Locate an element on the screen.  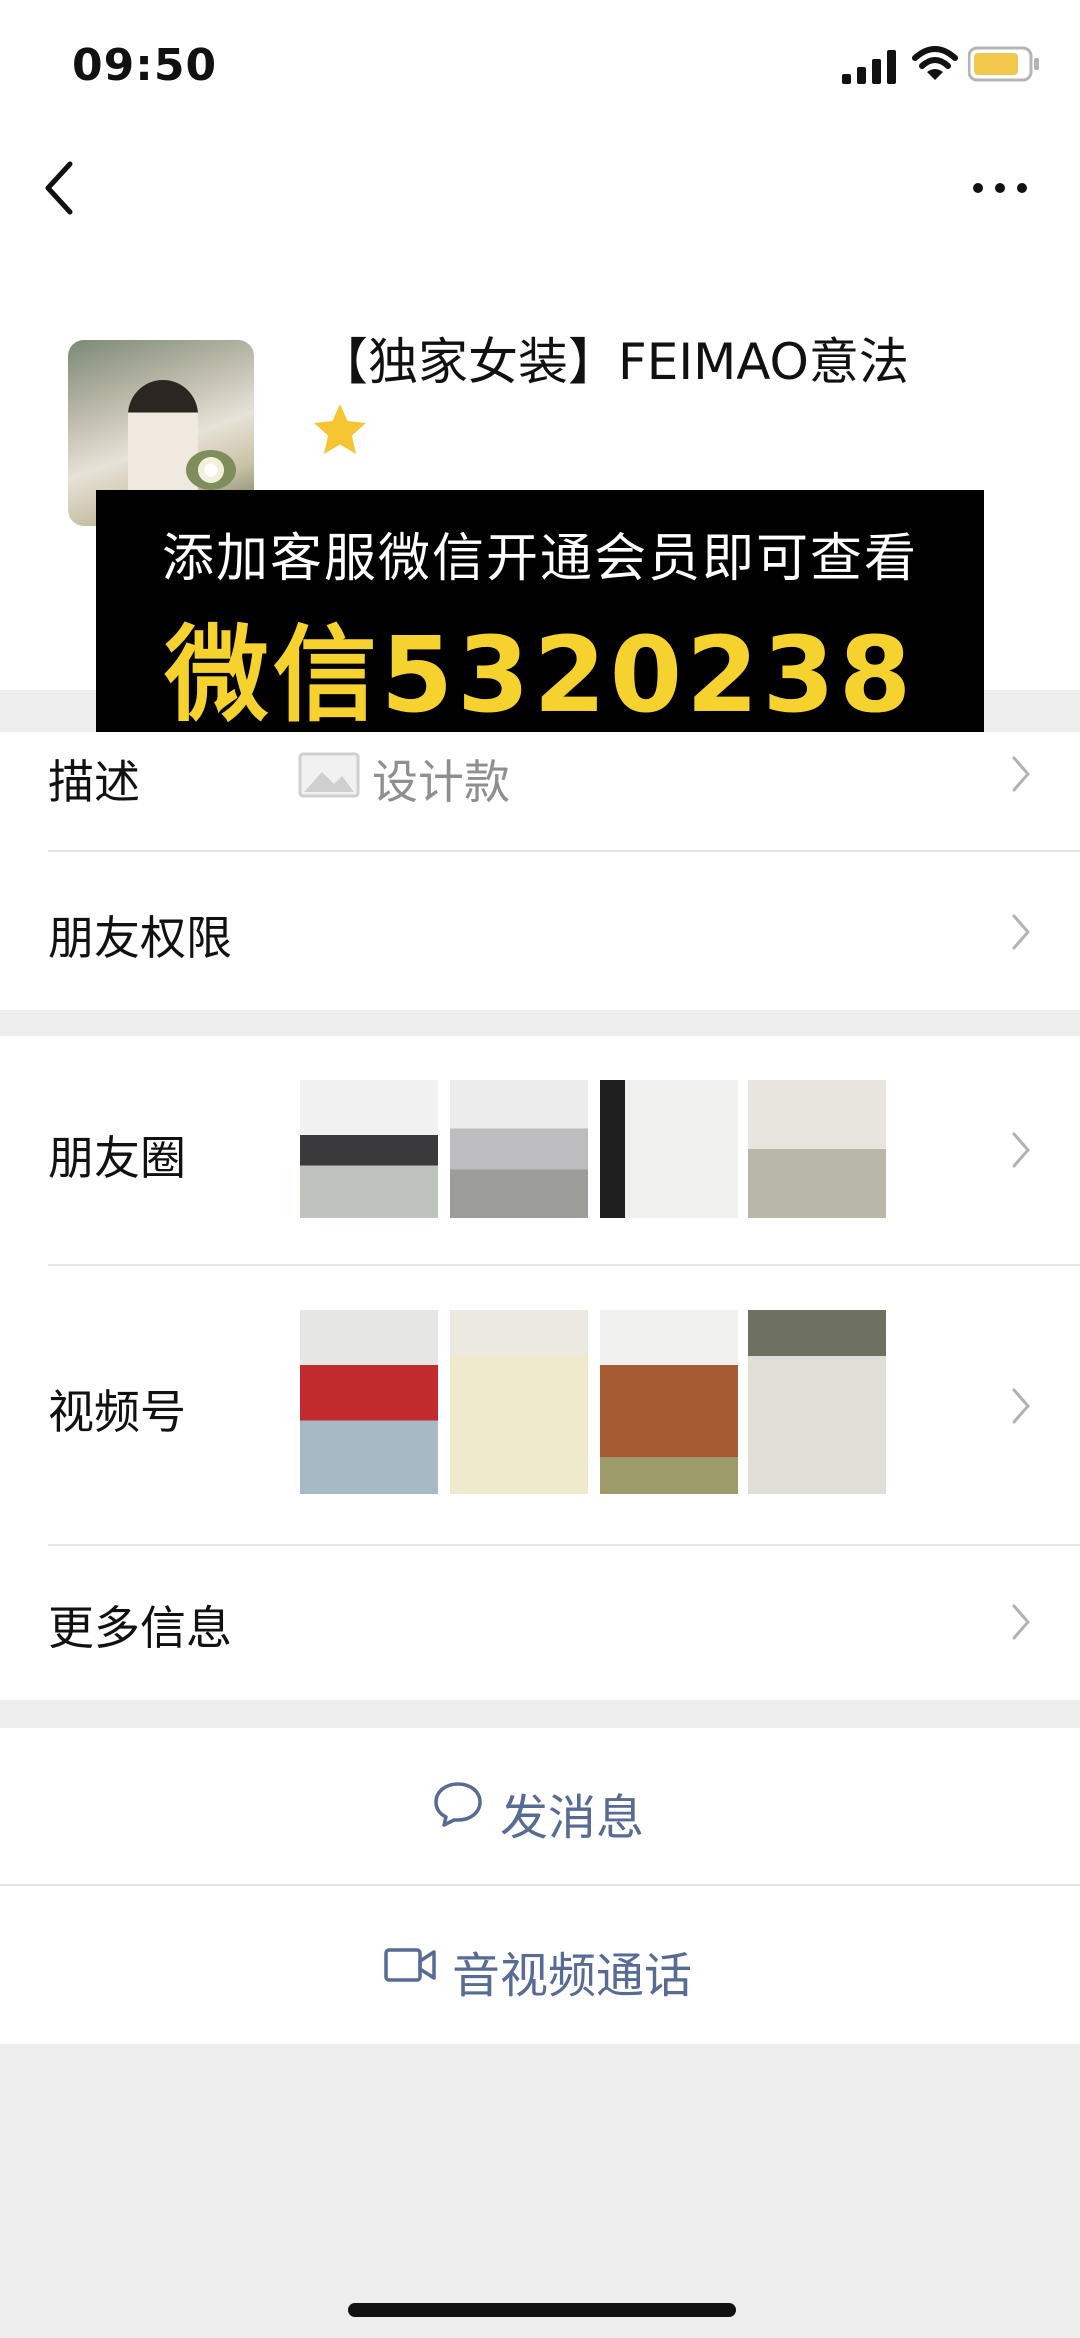
image-icon is located at coordinates (329, 775).